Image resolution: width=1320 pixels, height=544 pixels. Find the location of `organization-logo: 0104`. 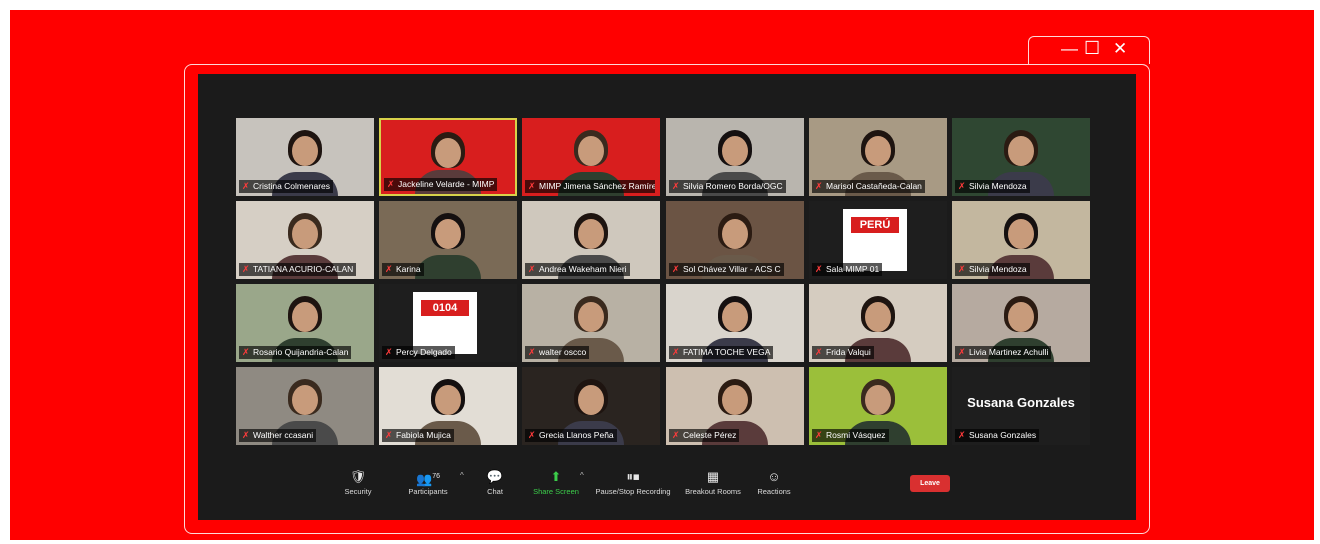

organization-logo: 0104 is located at coordinates (445, 323).